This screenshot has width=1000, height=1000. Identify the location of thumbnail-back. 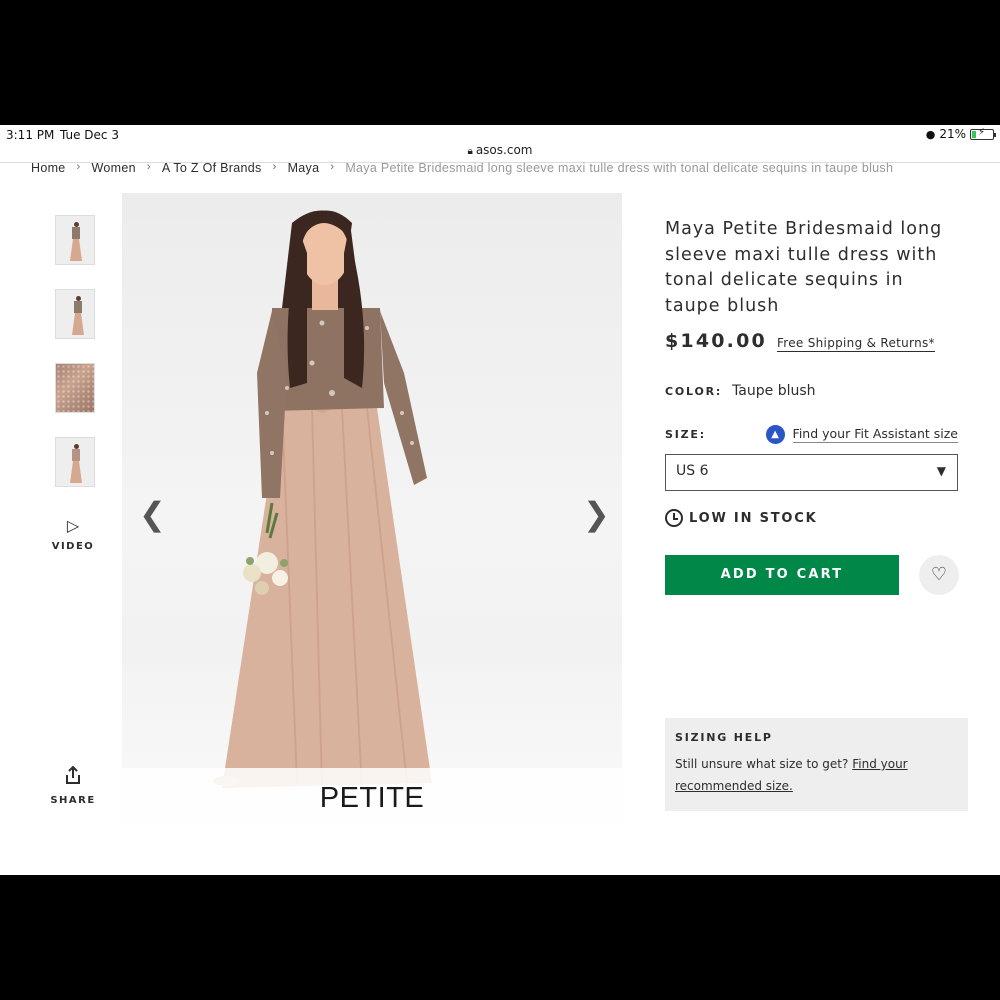
(75, 462).